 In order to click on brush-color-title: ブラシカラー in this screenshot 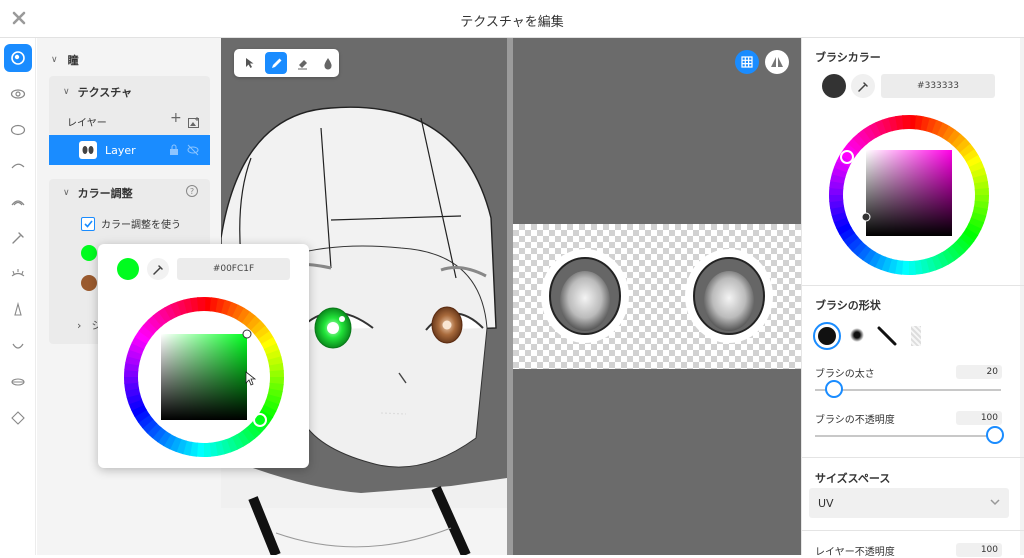, I will do `click(848, 57)`.